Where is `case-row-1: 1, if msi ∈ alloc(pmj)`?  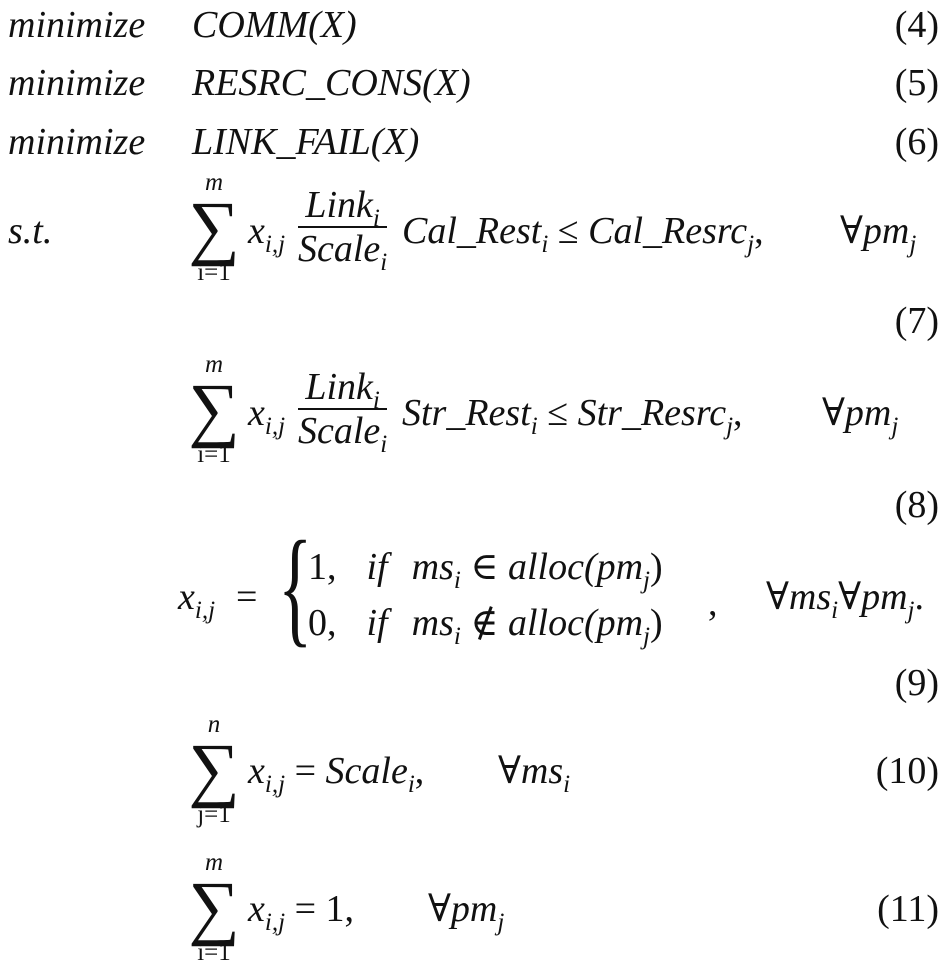 case-row-1: 1, if msi ∈ alloc(pmj) is located at coordinates (485, 570).